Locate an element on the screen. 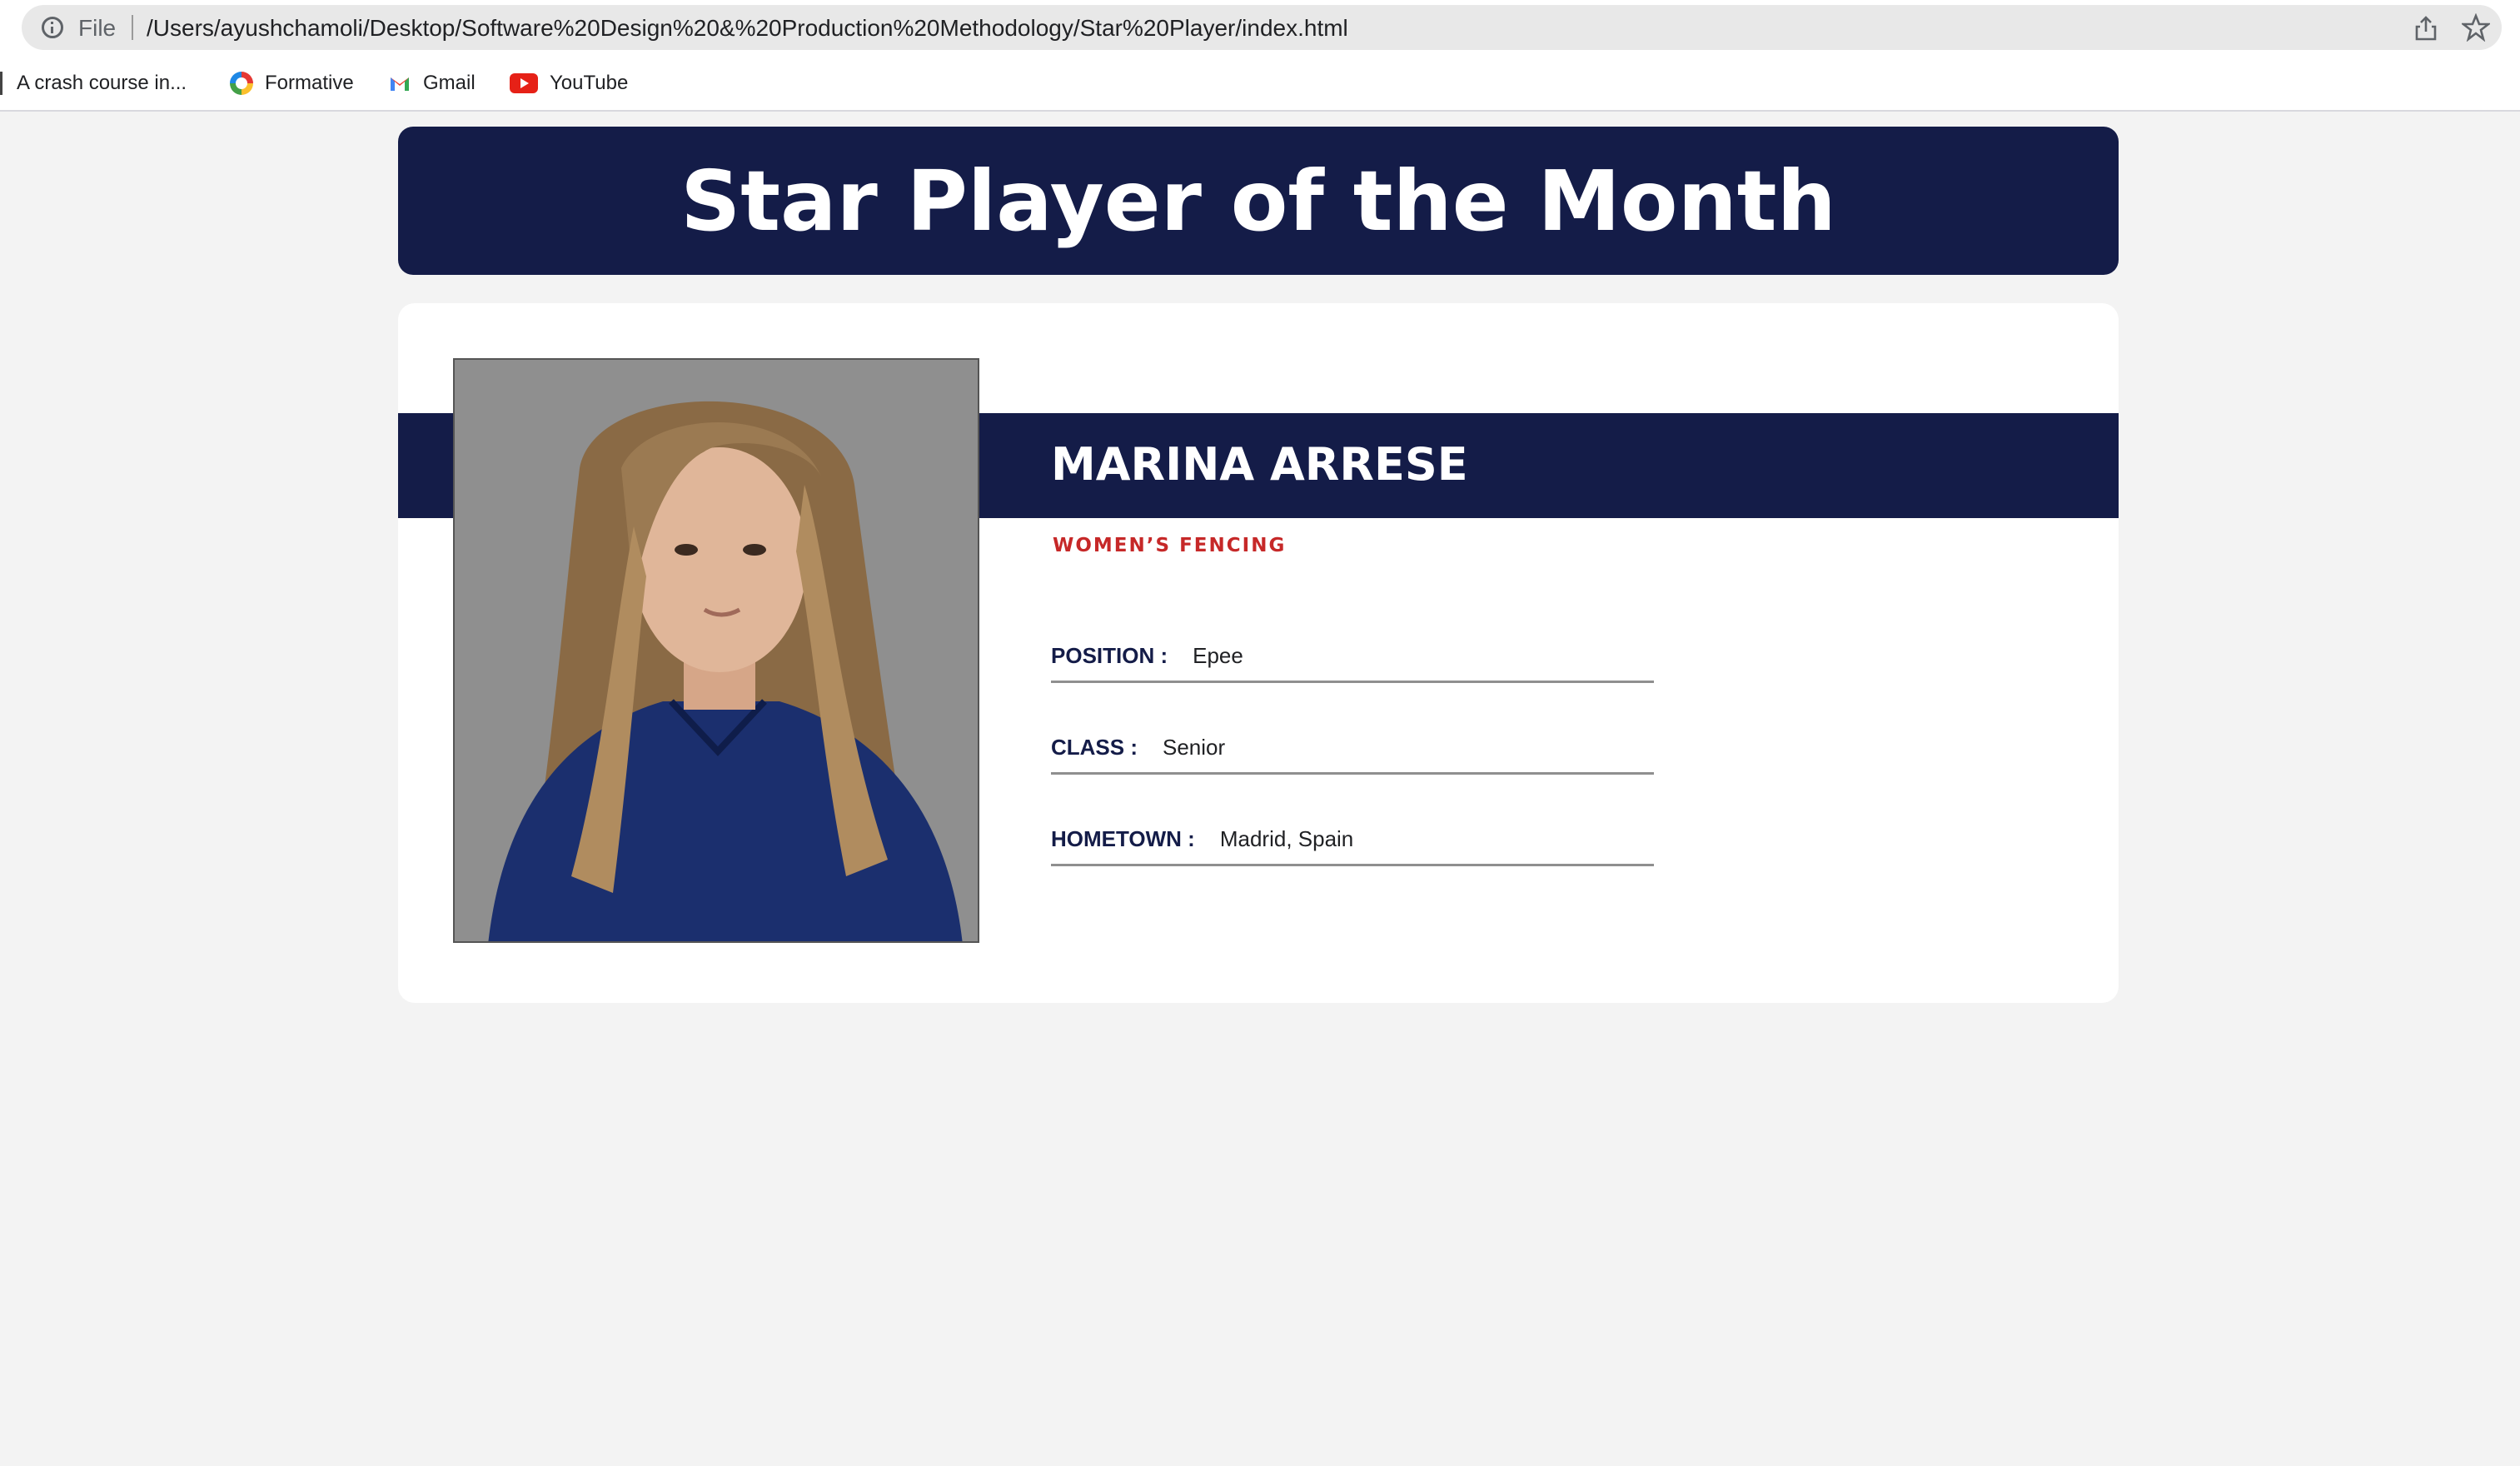 This screenshot has height=1466, width=2520. info-value: Epee is located at coordinates (1218, 656).